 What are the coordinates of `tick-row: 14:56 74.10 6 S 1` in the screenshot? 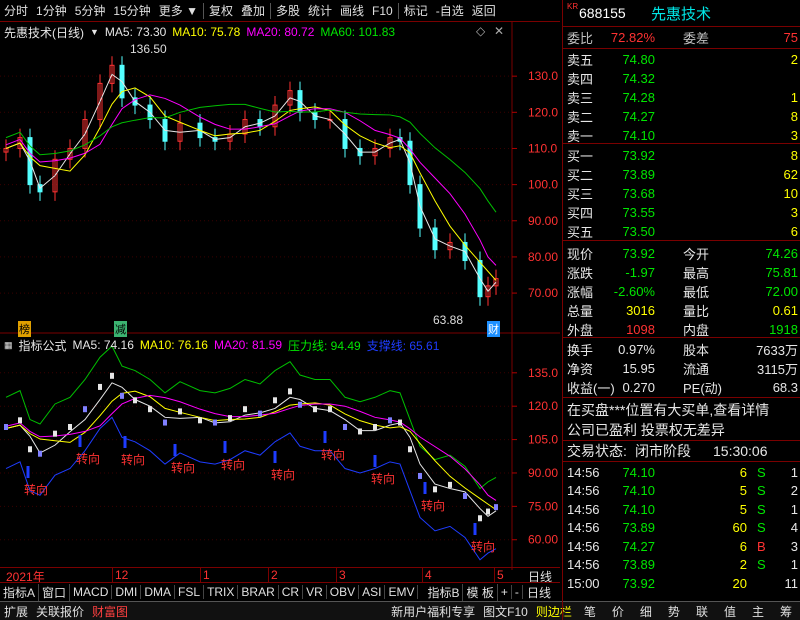 It's located at (681, 472).